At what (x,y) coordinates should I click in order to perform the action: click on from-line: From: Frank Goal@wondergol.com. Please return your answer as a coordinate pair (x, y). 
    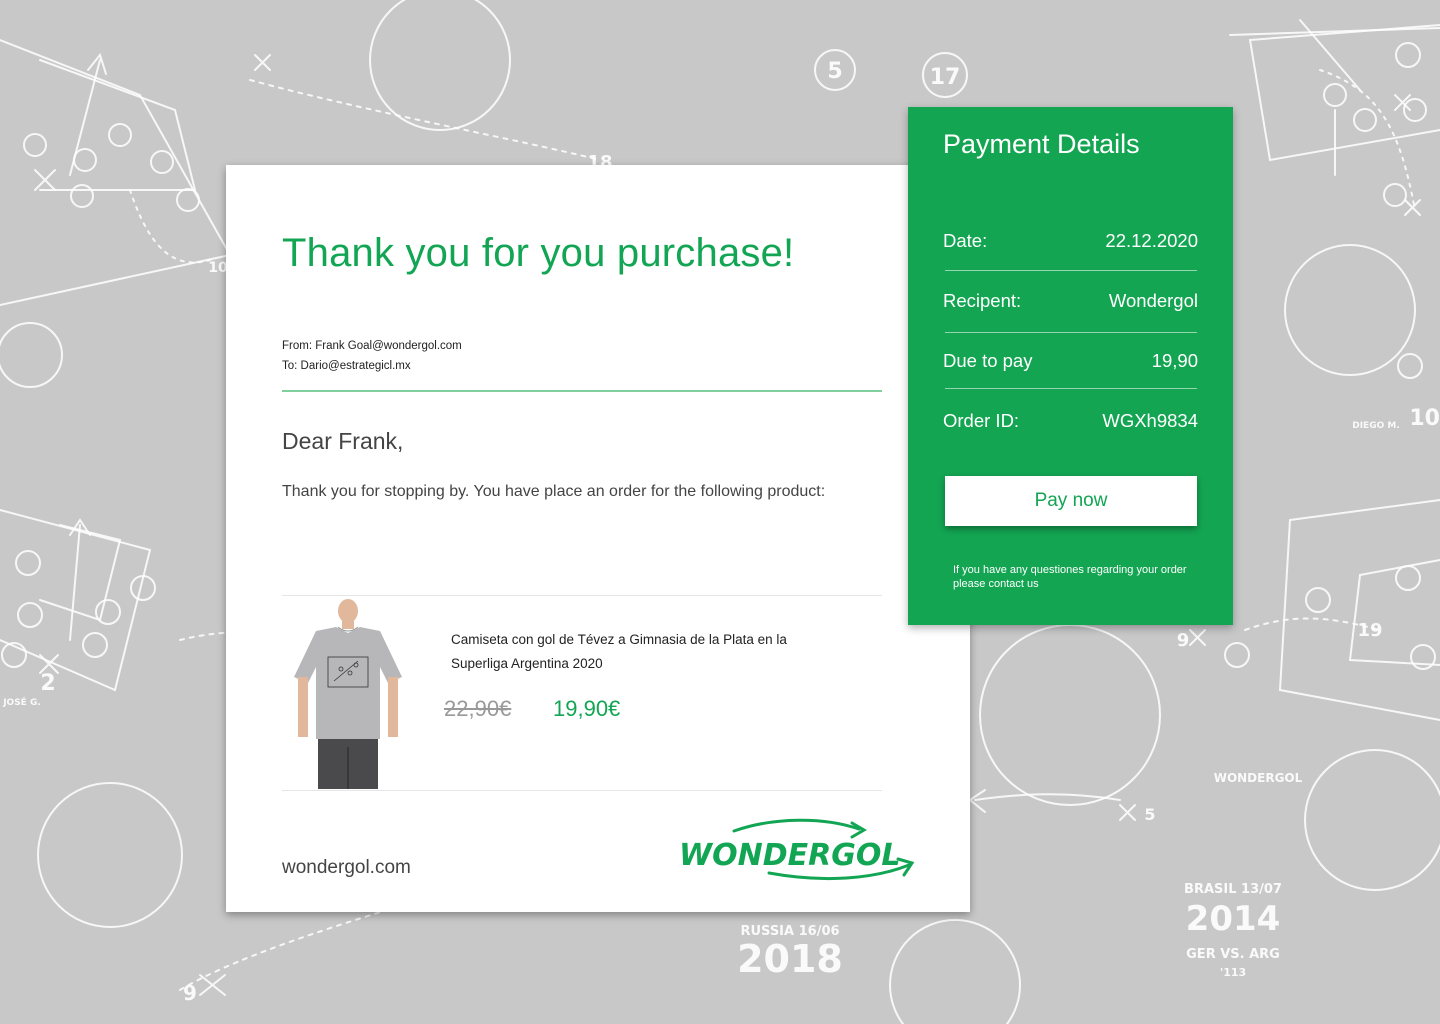
    Looking at the image, I should click on (372, 346).